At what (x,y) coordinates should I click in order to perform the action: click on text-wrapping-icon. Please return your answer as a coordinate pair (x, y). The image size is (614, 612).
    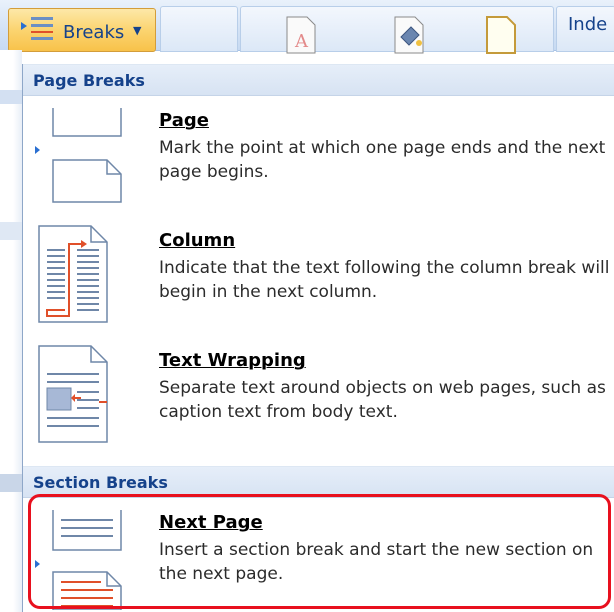
    Looking at the image, I should click on (73, 394).